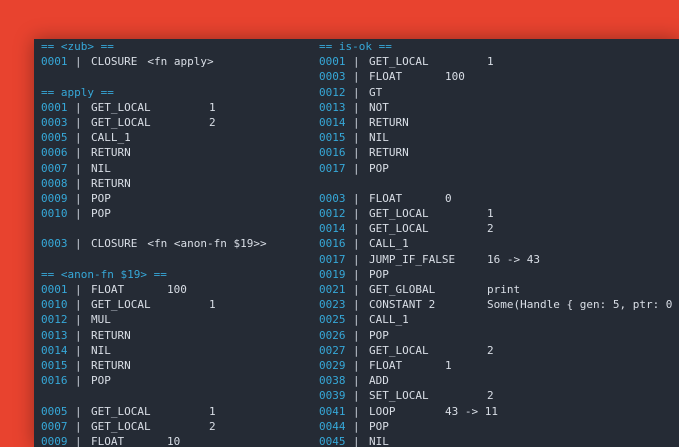  What do you see at coordinates (402, 305) in the screenshot?
I see `opcode: CONSTANT 2` at bounding box center [402, 305].